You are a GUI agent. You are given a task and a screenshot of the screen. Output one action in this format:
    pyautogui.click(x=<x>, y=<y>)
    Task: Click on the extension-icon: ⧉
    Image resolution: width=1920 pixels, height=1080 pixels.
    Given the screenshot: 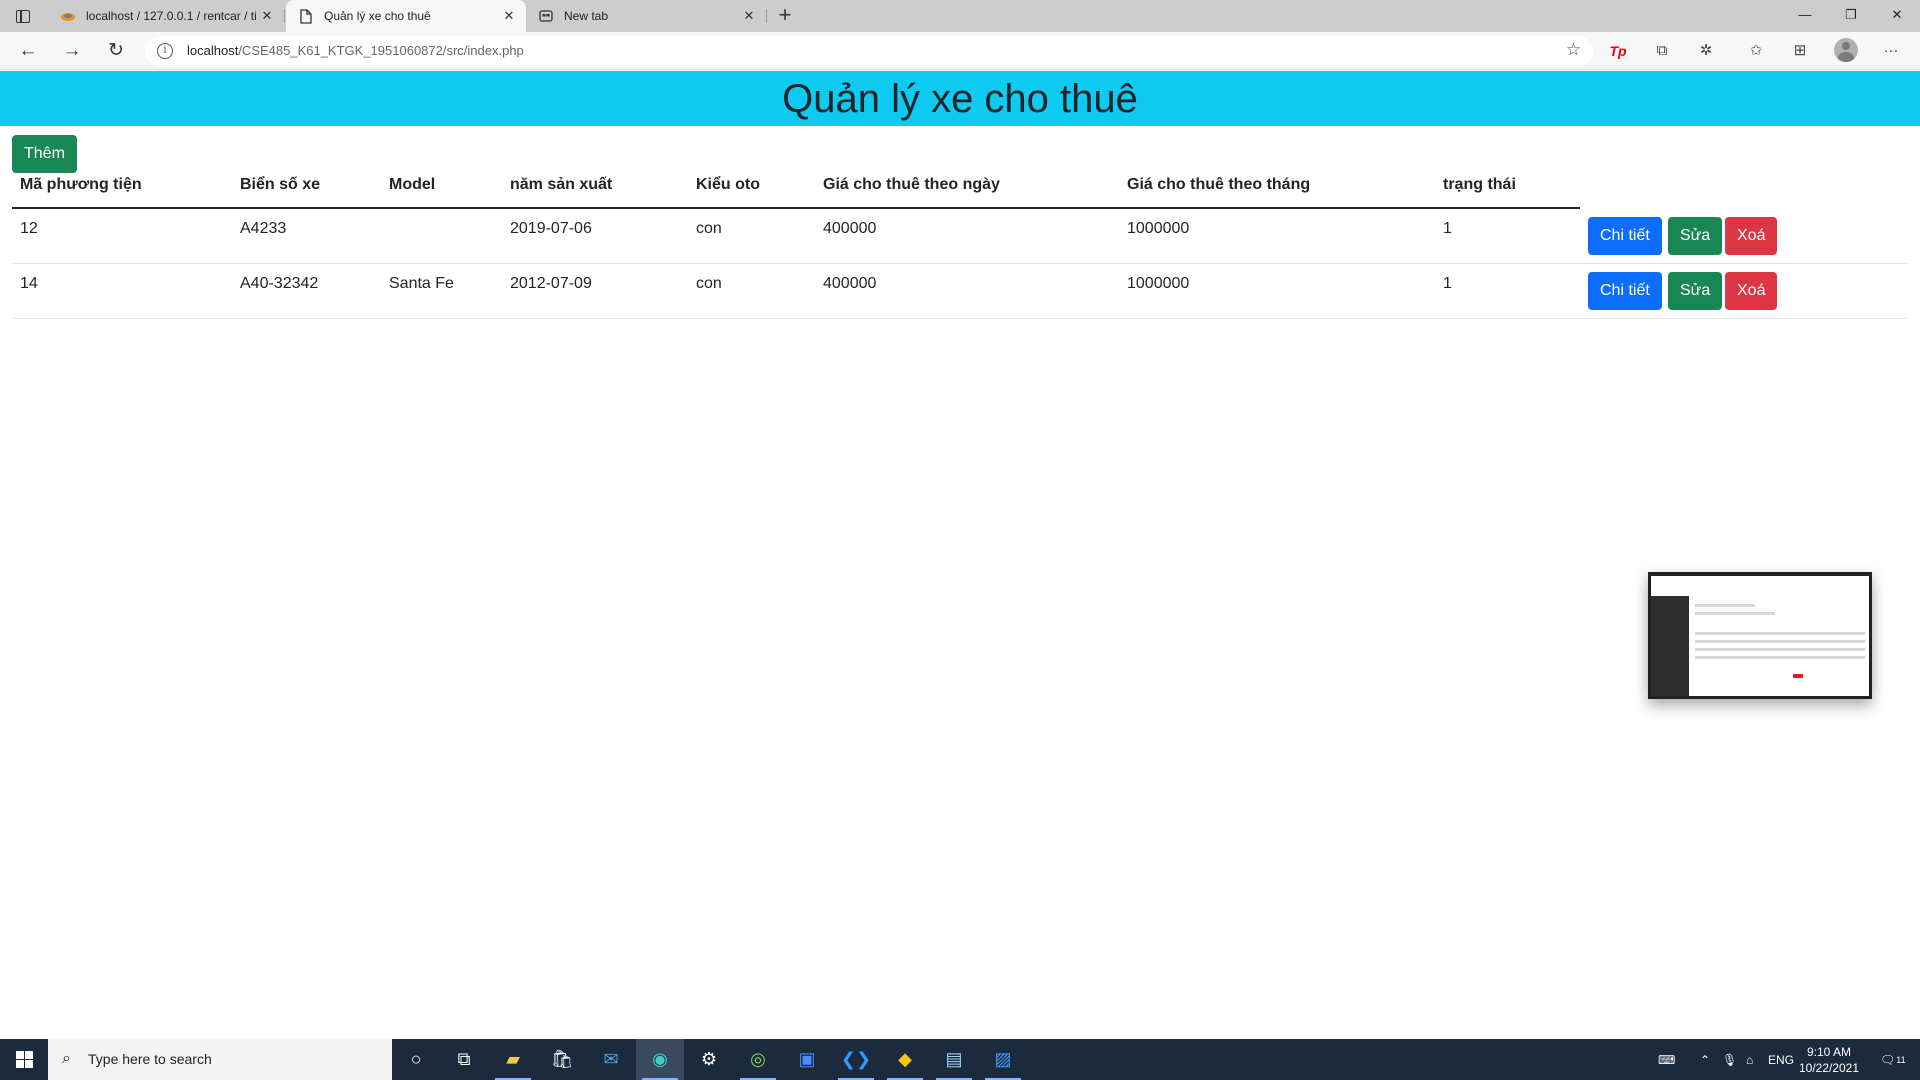 What is the action you would take?
    pyautogui.click(x=1662, y=51)
    